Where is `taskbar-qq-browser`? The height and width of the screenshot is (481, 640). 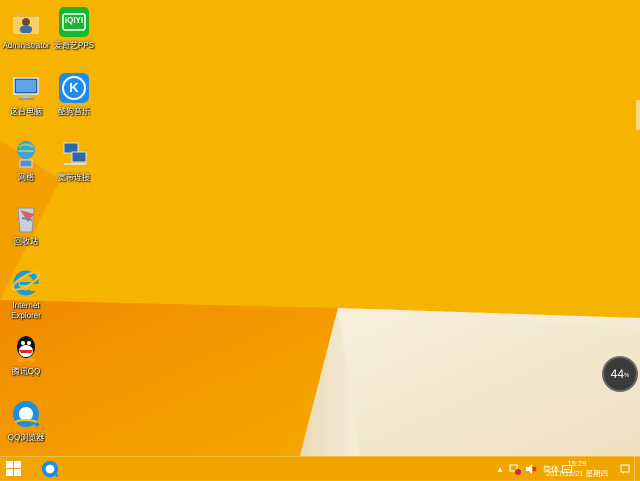
taskbar-qq-browser is located at coordinates (50, 469).